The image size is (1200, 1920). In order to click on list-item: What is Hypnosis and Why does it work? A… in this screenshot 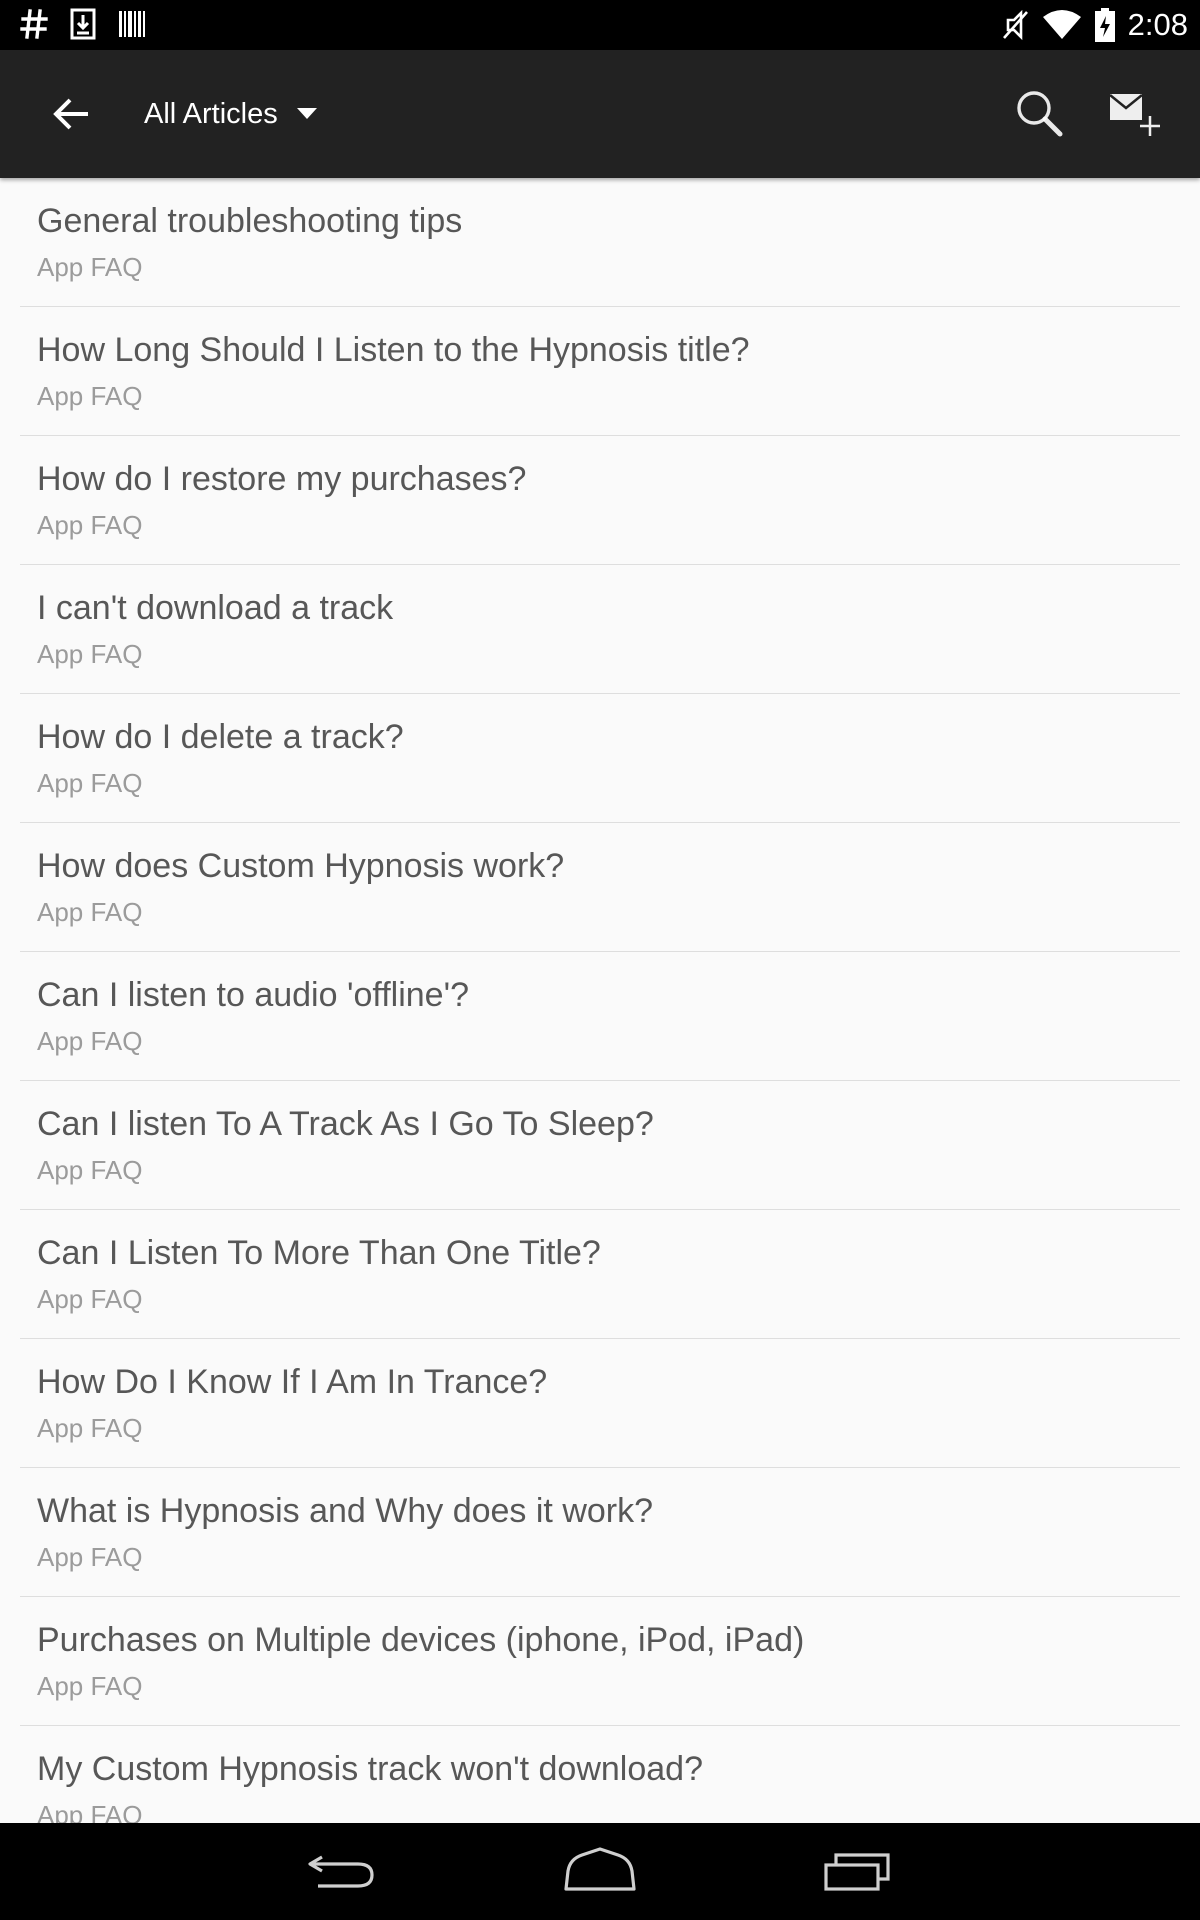, I will do `click(600, 1532)`.